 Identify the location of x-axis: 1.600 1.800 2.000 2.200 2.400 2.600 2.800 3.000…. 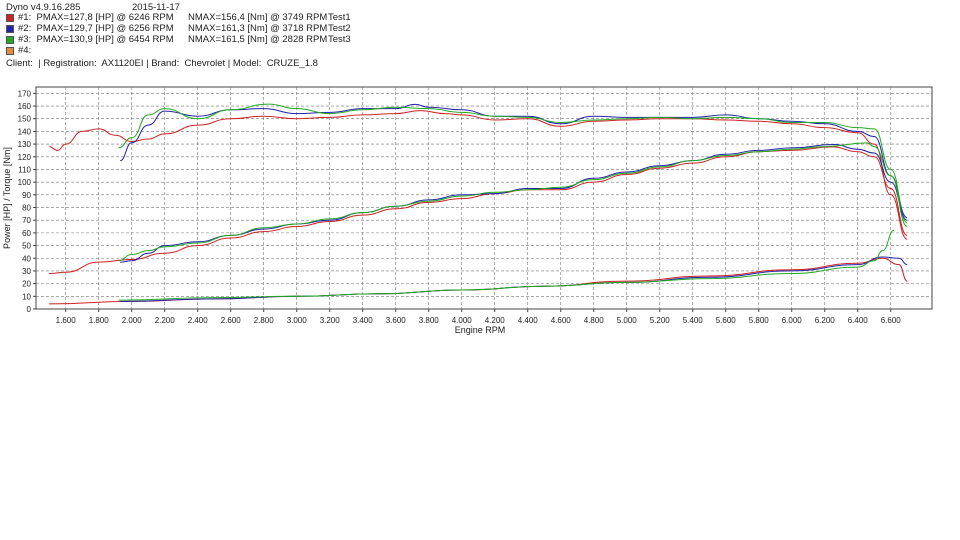
(479, 317).